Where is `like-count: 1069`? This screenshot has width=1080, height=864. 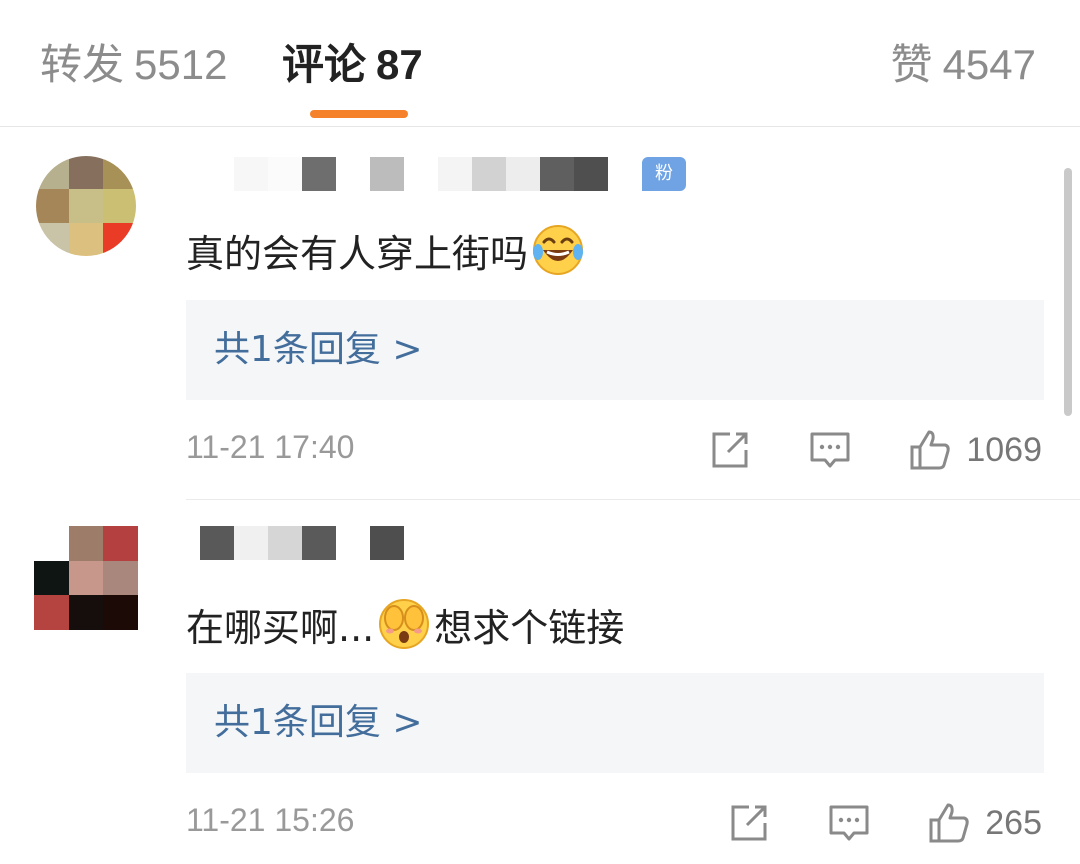
like-count: 1069 is located at coordinates (1004, 449).